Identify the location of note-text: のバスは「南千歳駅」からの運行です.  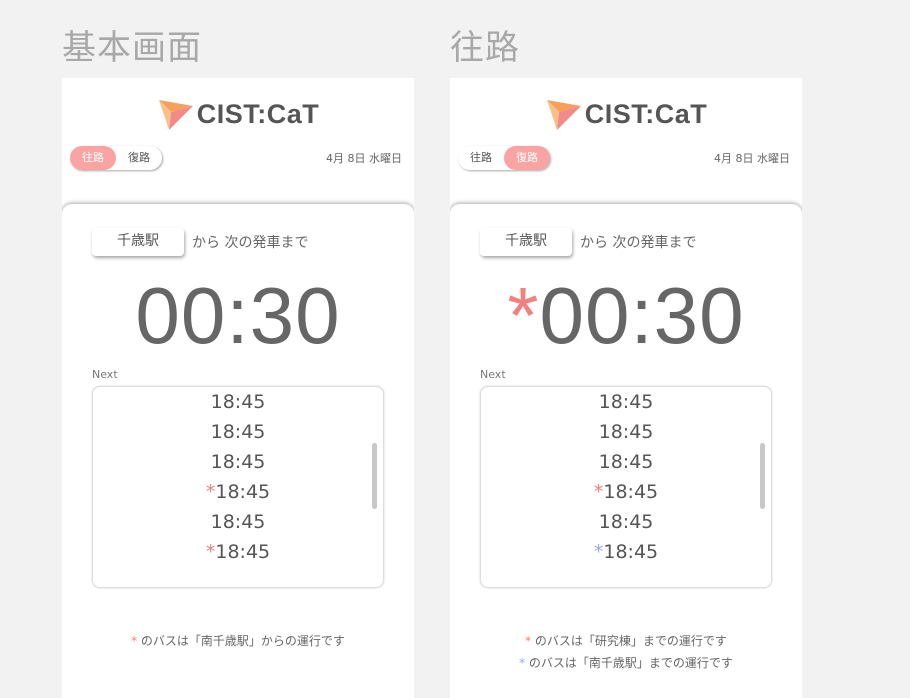
(242, 641).